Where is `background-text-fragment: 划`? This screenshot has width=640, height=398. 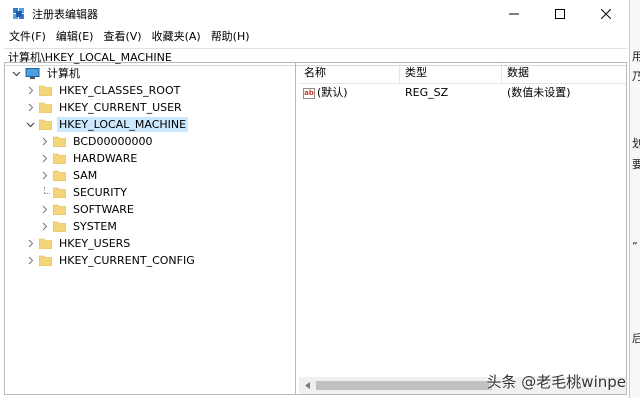 background-text-fragment: 划 is located at coordinates (636, 143).